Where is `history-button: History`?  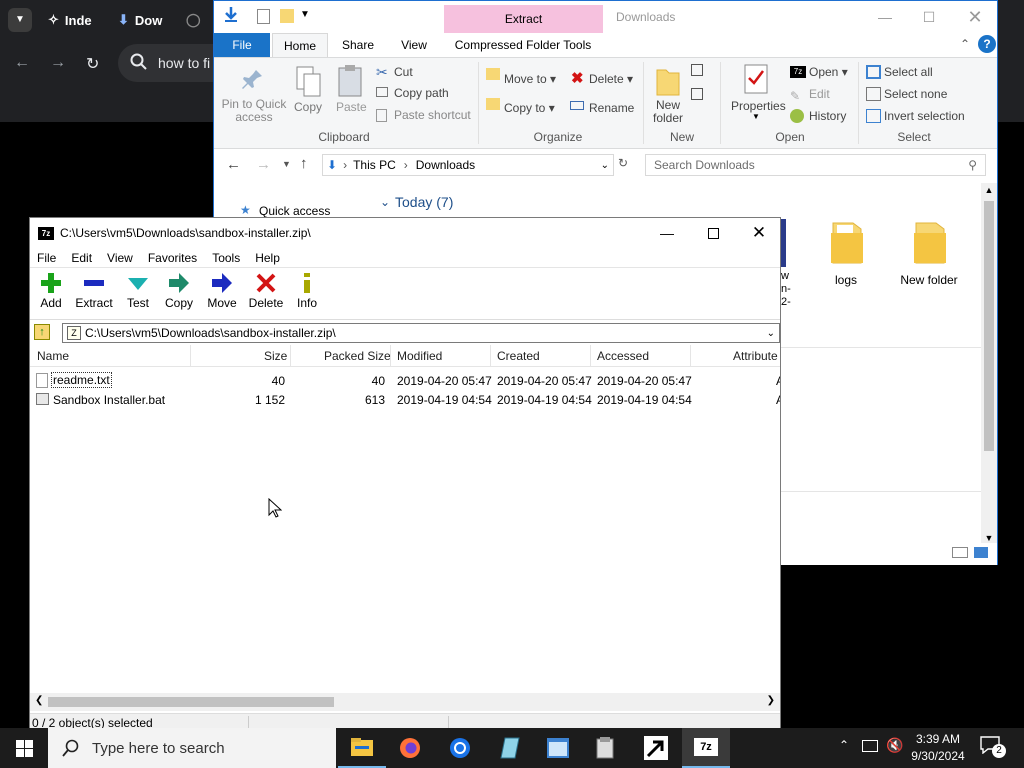 history-button: History is located at coordinates (827, 116).